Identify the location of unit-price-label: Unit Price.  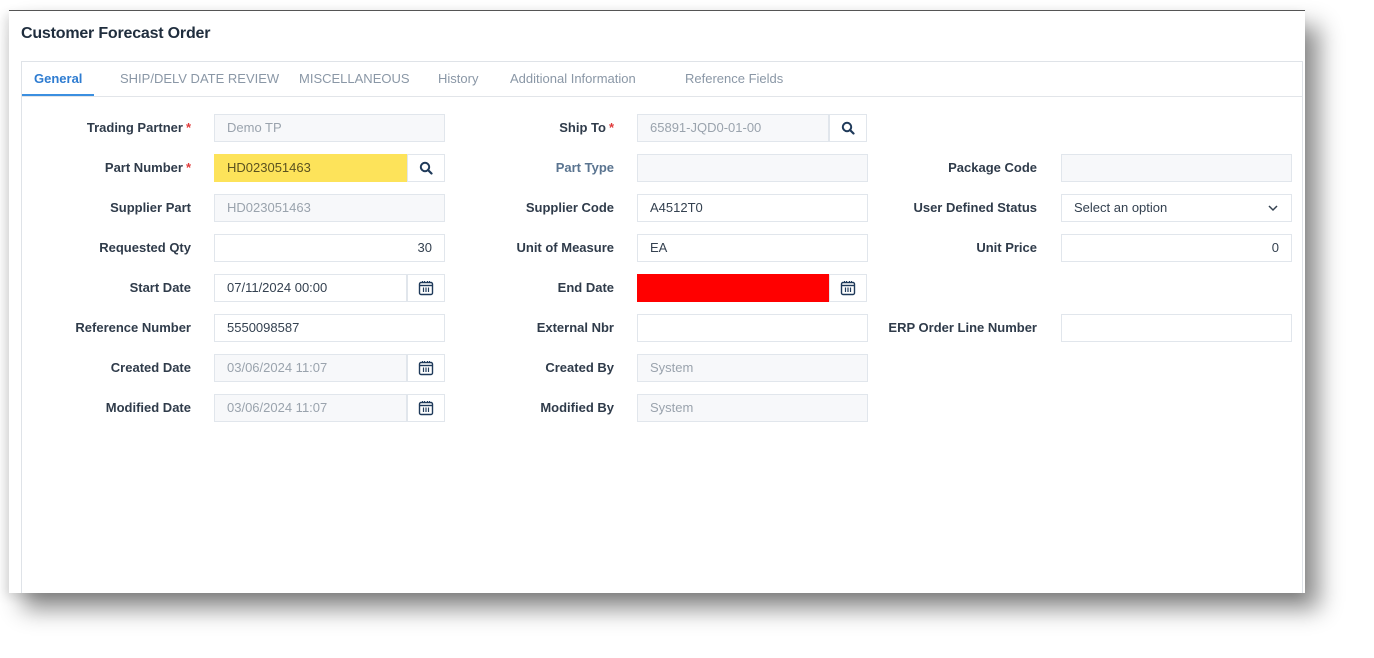
(1006, 247).